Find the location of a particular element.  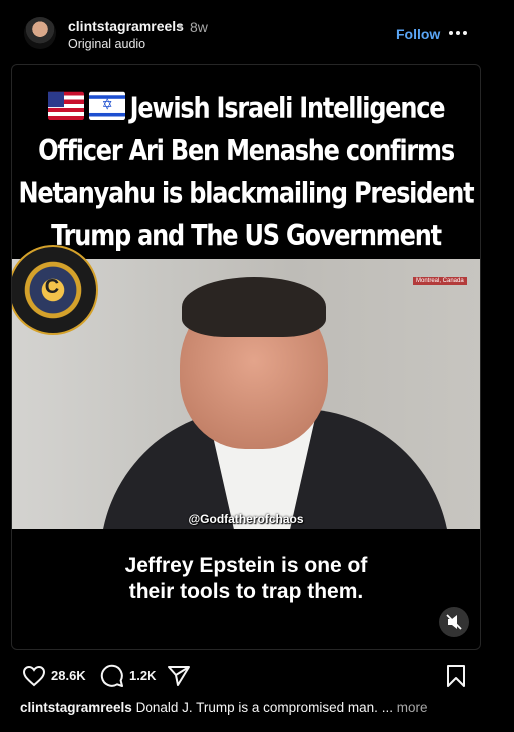

video-caption-line-2: their tools to trap them. is located at coordinates (246, 591).